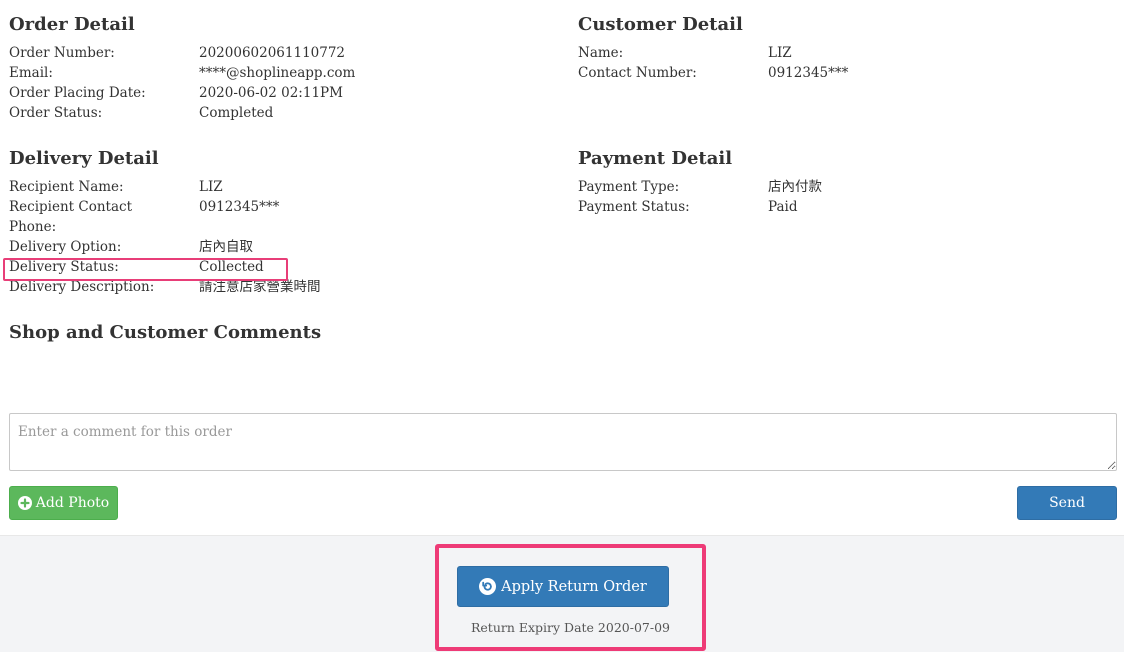 The width and height of the screenshot is (1124, 652). What do you see at coordinates (629, 187) in the screenshot?
I see `payment-type-label: Payment Type:` at bounding box center [629, 187].